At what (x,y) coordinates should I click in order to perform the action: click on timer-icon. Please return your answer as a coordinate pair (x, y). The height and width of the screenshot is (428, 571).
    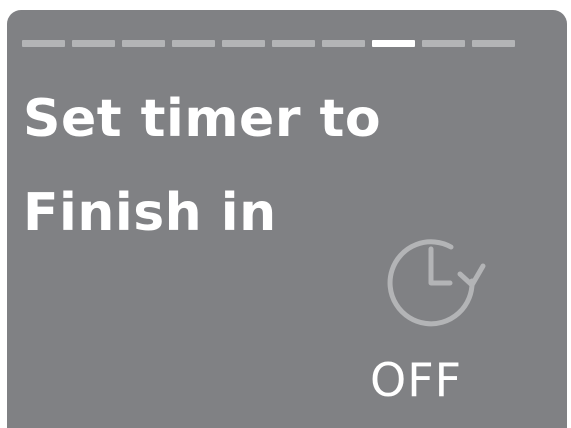
    Looking at the image, I should click on (436, 283).